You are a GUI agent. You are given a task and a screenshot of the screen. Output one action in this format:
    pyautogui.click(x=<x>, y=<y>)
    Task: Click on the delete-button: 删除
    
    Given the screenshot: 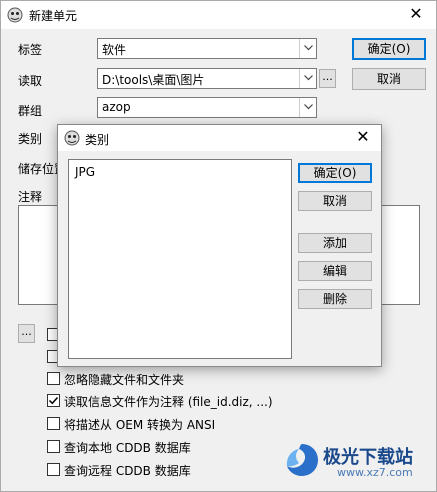 What is the action you would take?
    pyautogui.click(x=335, y=299)
    